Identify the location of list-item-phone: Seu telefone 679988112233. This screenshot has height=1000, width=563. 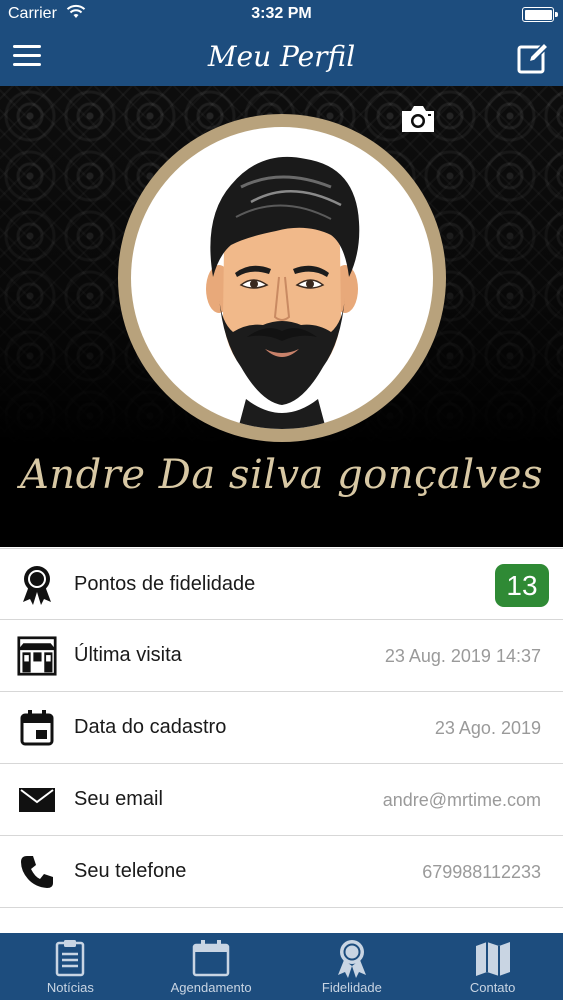
(281, 872).